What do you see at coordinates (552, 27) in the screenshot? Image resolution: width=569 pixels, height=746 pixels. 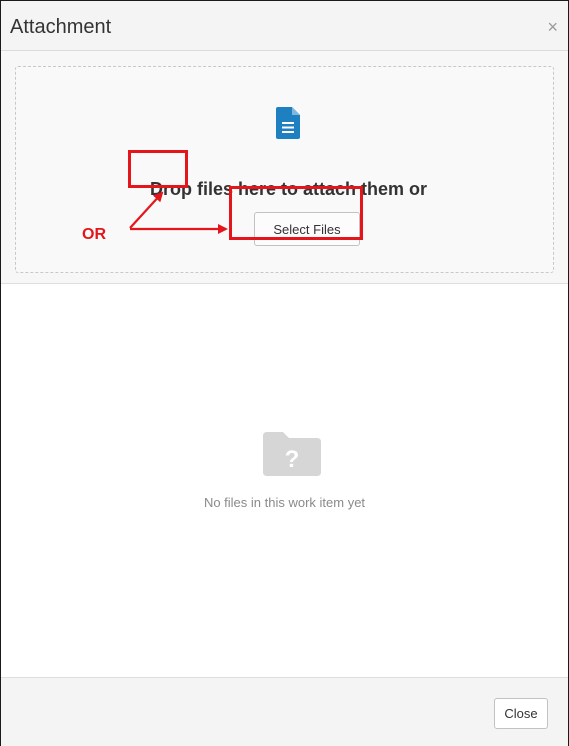 I see `close-icon: ×` at bounding box center [552, 27].